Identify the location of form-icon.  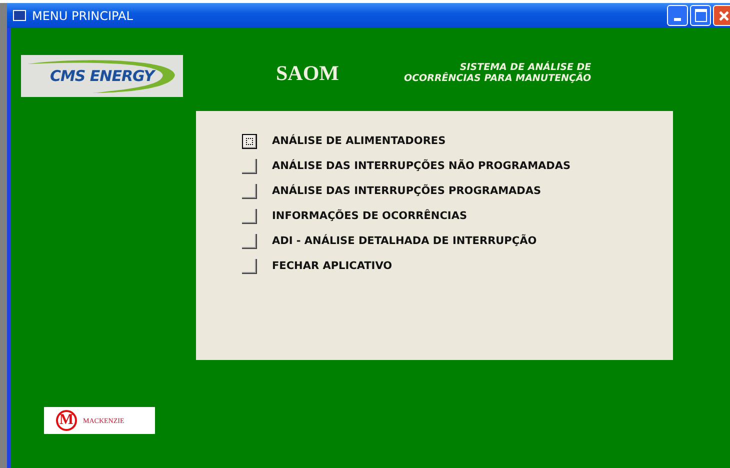
(19, 15).